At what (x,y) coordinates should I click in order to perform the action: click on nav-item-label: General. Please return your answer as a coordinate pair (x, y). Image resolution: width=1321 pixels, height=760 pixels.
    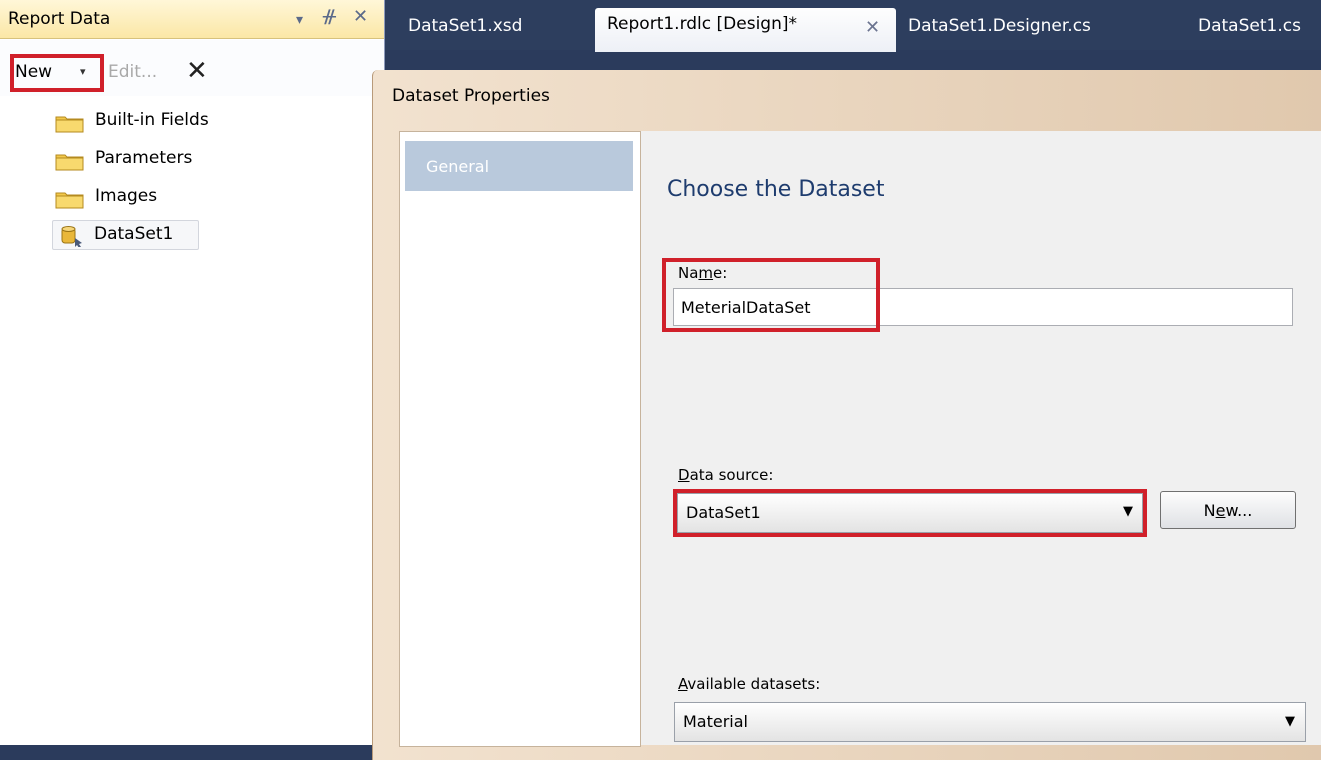
    Looking at the image, I should click on (458, 166).